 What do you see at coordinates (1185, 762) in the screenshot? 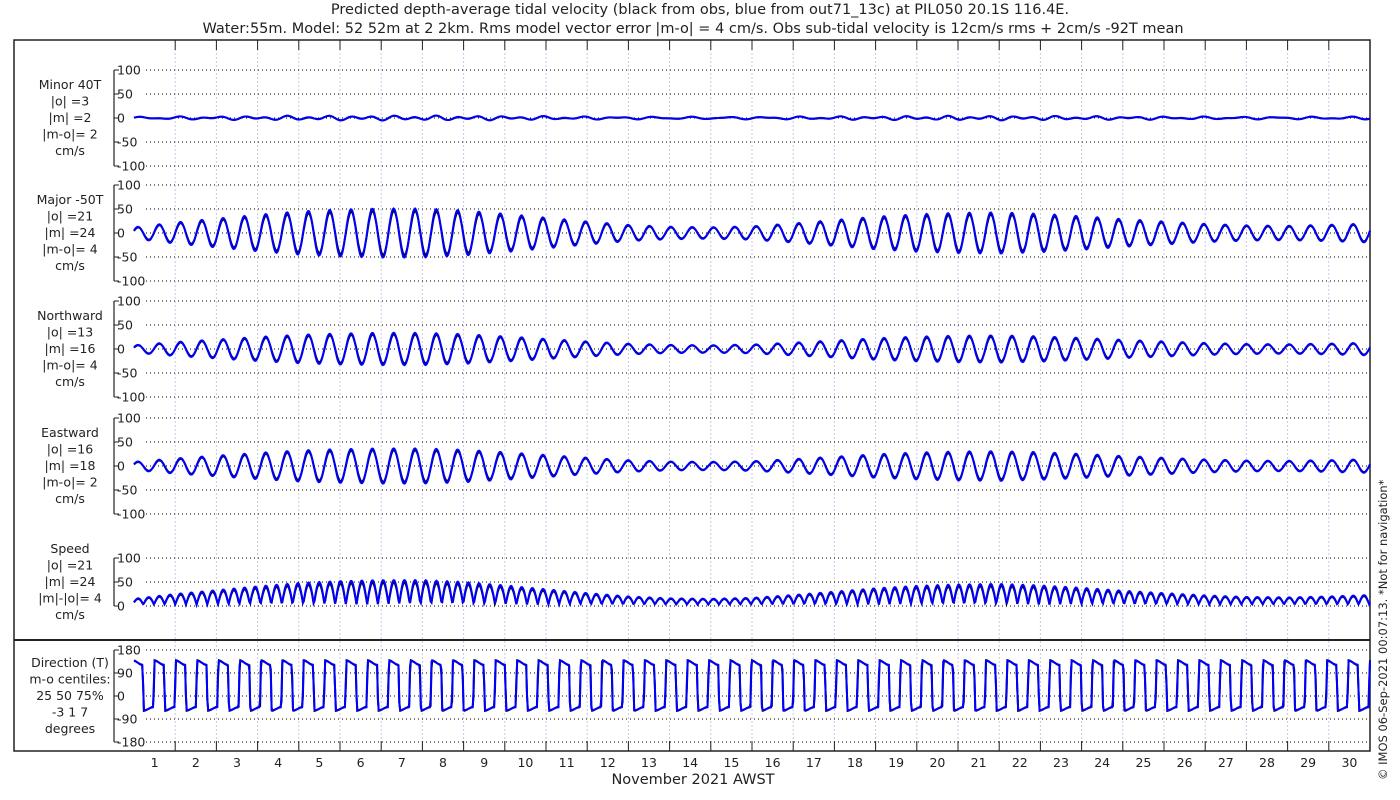
I see `x-tick-label: 26` at bounding box center [1185, 762].